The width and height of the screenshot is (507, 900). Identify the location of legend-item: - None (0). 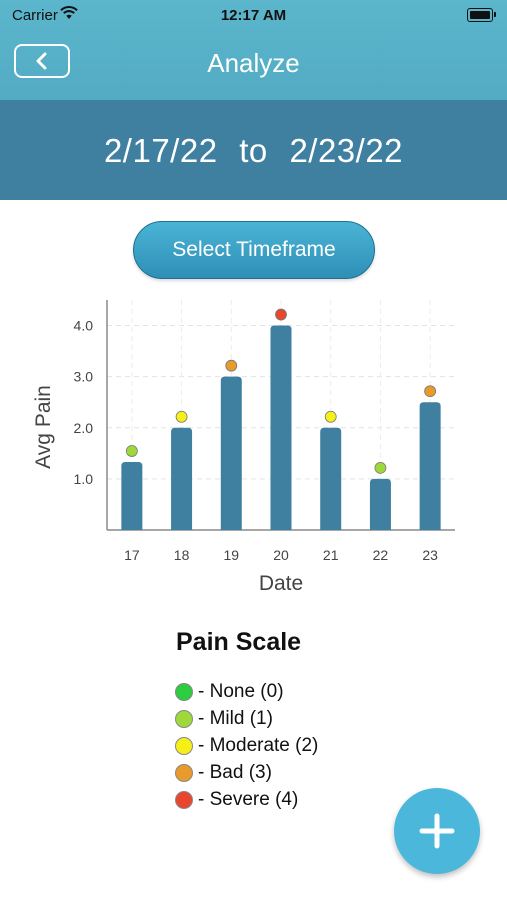
(246, 691).